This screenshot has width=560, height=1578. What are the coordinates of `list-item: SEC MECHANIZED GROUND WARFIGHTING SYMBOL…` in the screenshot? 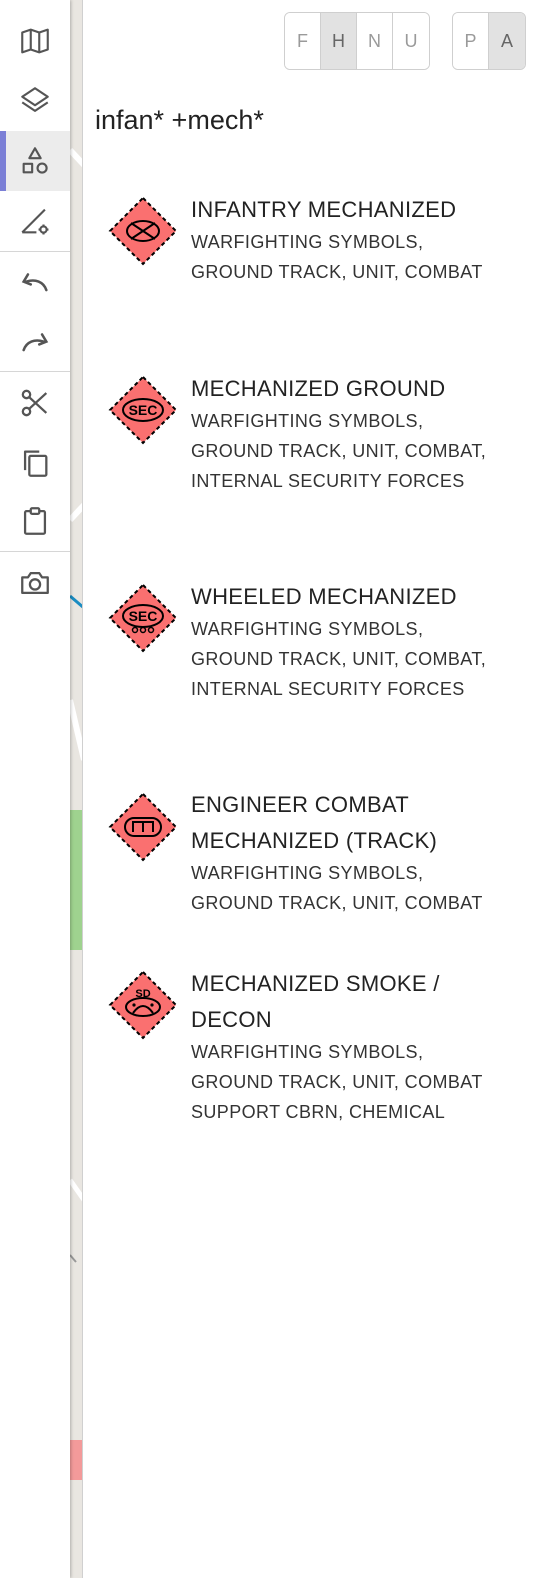 It's located at (321, 436).